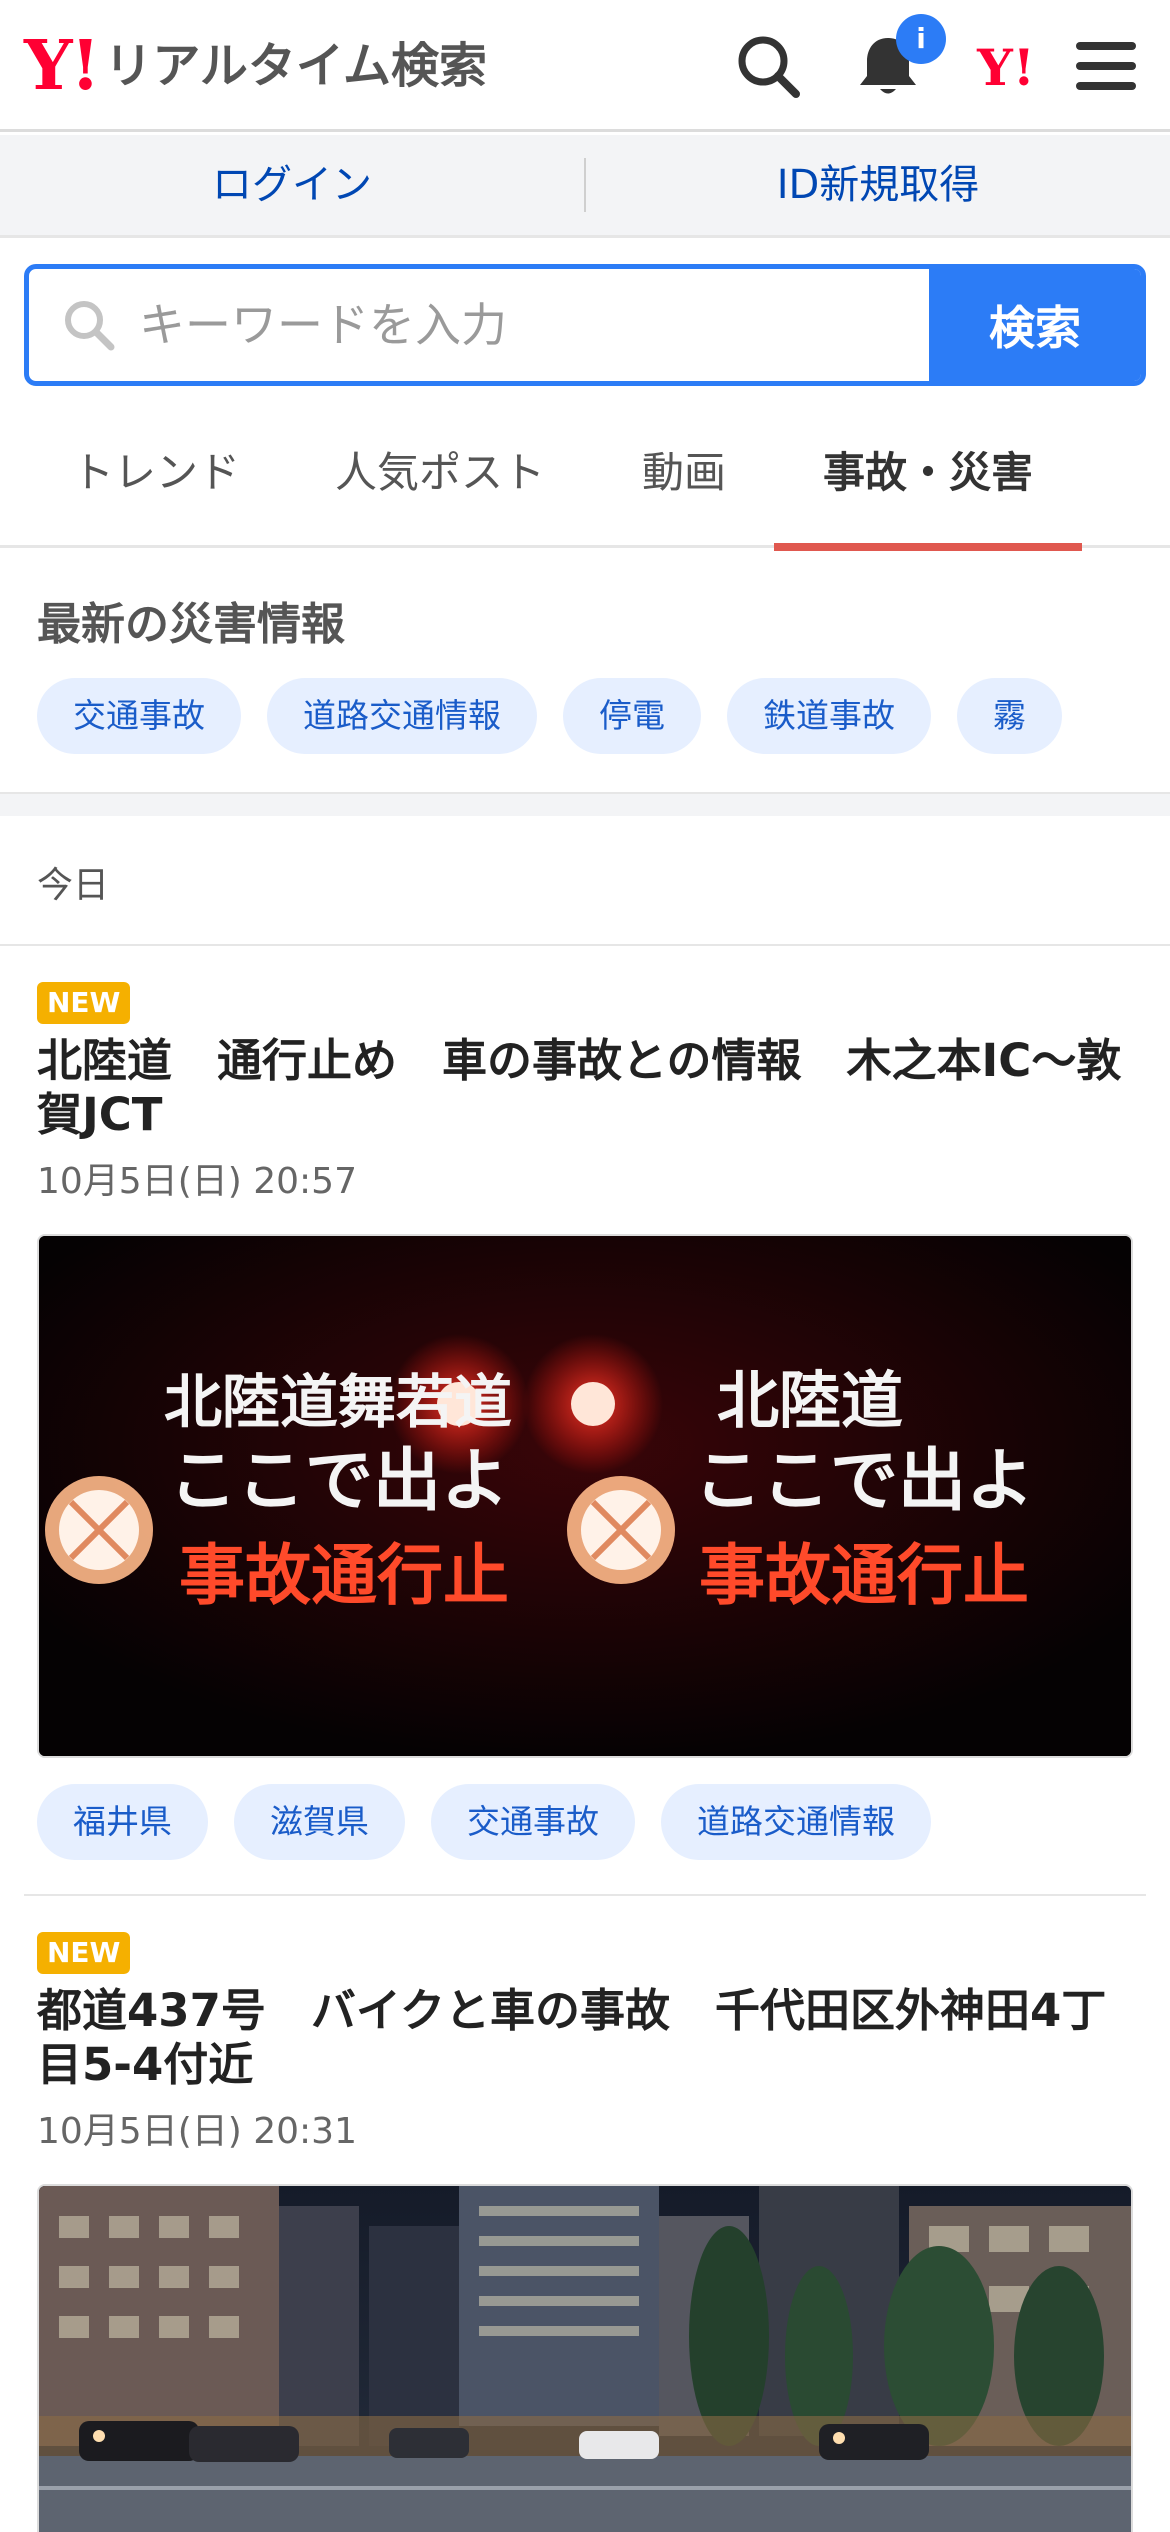  Describe the element at coordinates (927, 472) in the screenshot. I see `tab-accidents-disasters-label: 事故・災害` at that location.